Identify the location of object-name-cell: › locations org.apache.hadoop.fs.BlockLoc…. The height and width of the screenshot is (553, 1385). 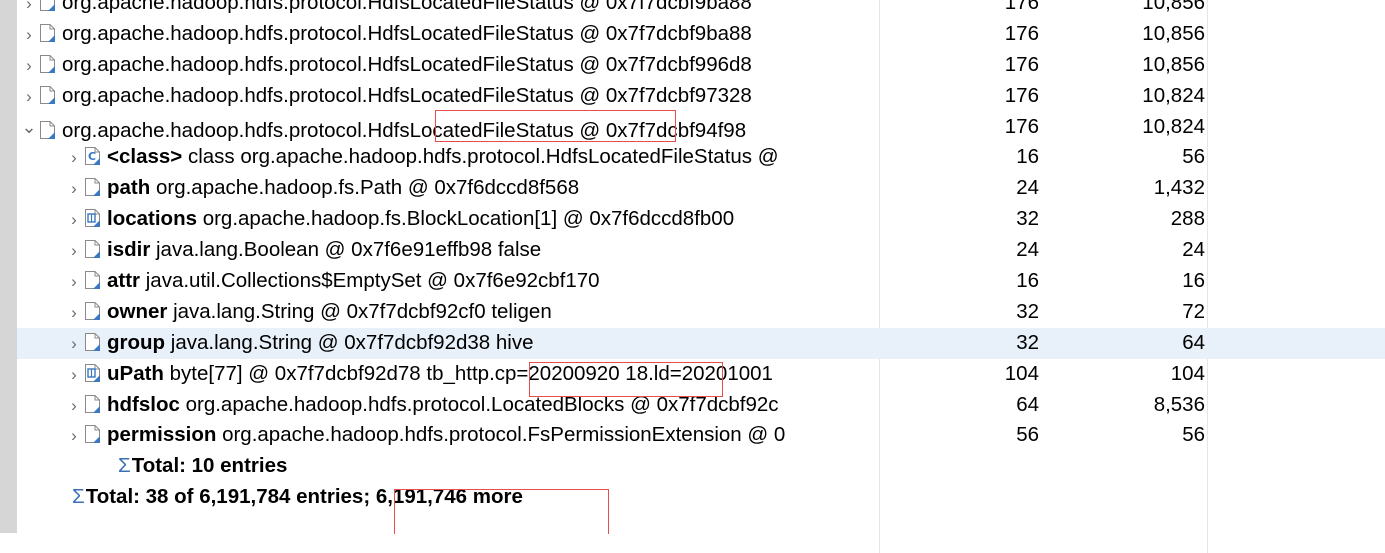
(448, 219).